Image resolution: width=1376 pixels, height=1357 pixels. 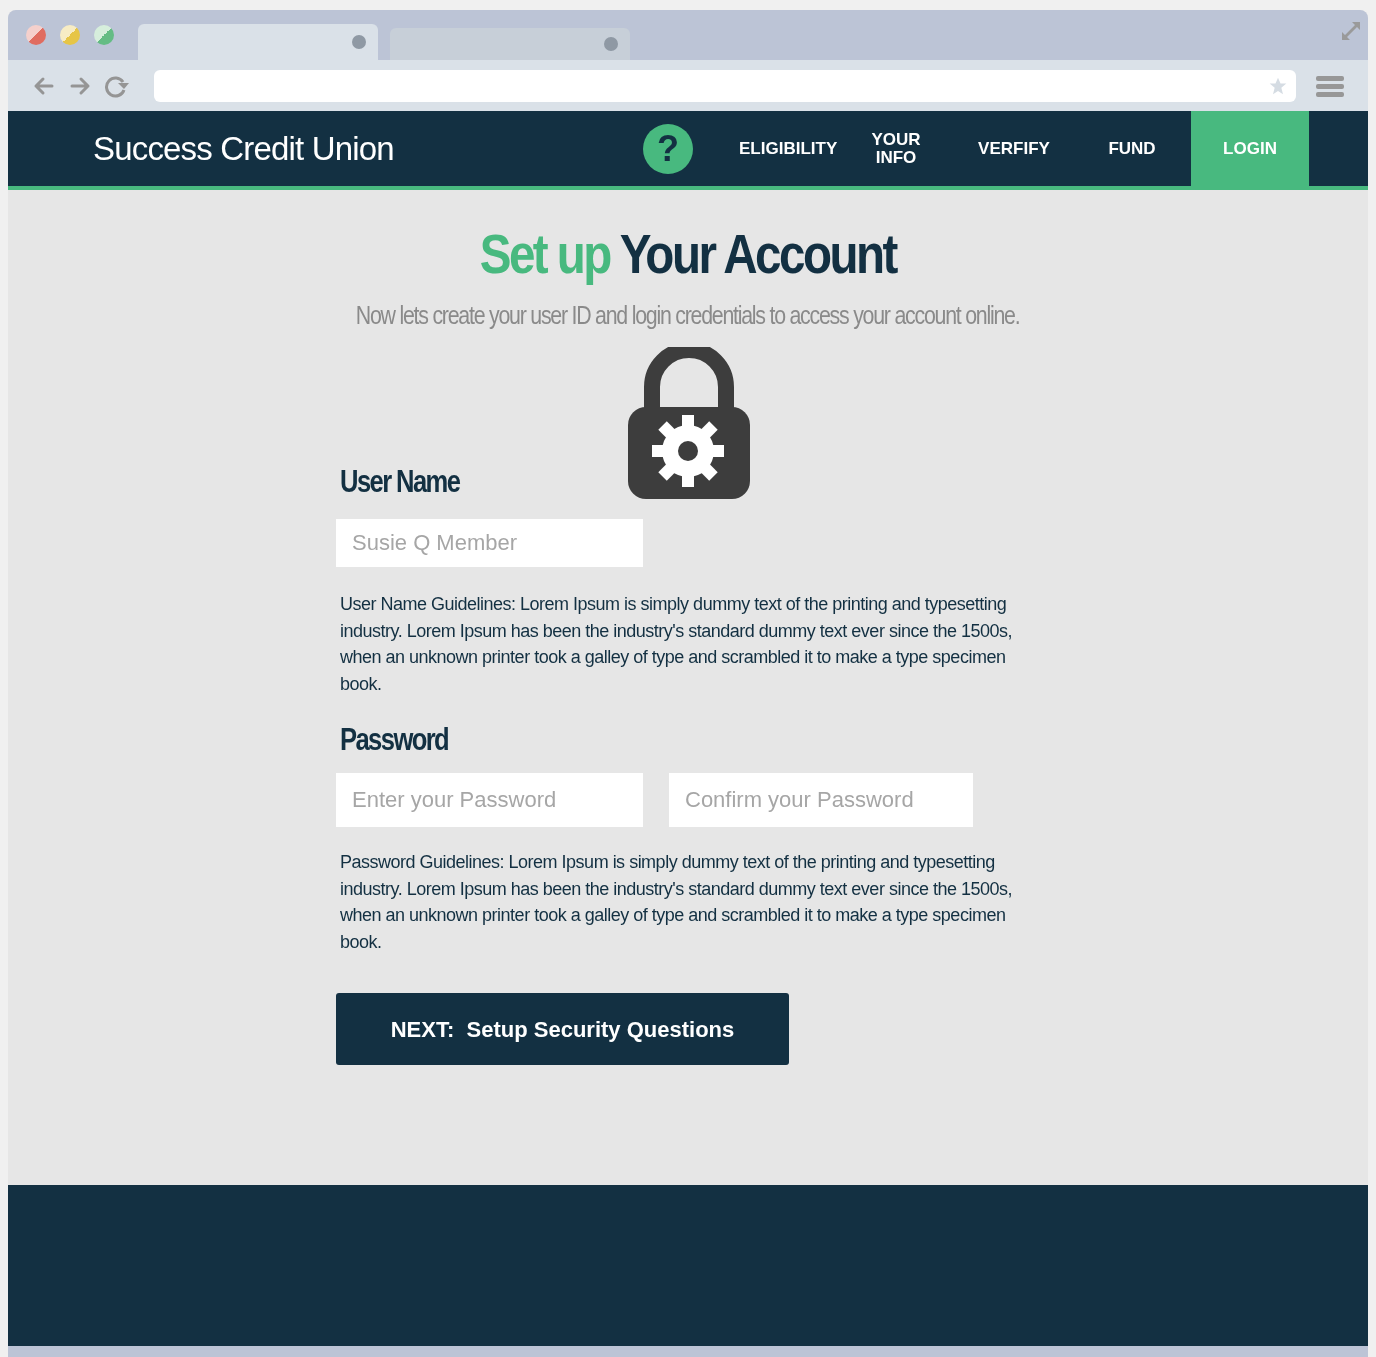 What do you see at coordinates (489, 800) in the screenshot?
I see `password-field: Enter your Password` at bounding box center [489, 800].